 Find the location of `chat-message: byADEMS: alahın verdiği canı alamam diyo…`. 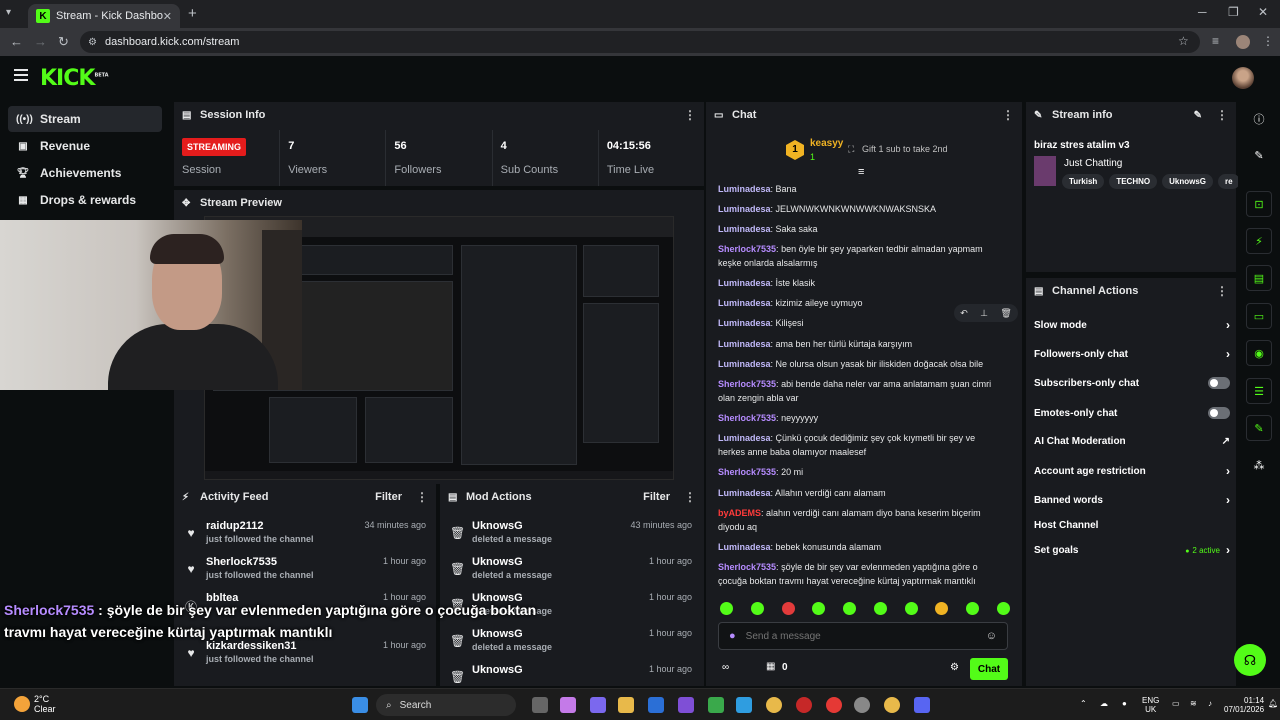

chat-message: byADEMS: alahın verdiği canı alamam diyo… is located at coordinates (858, 520).